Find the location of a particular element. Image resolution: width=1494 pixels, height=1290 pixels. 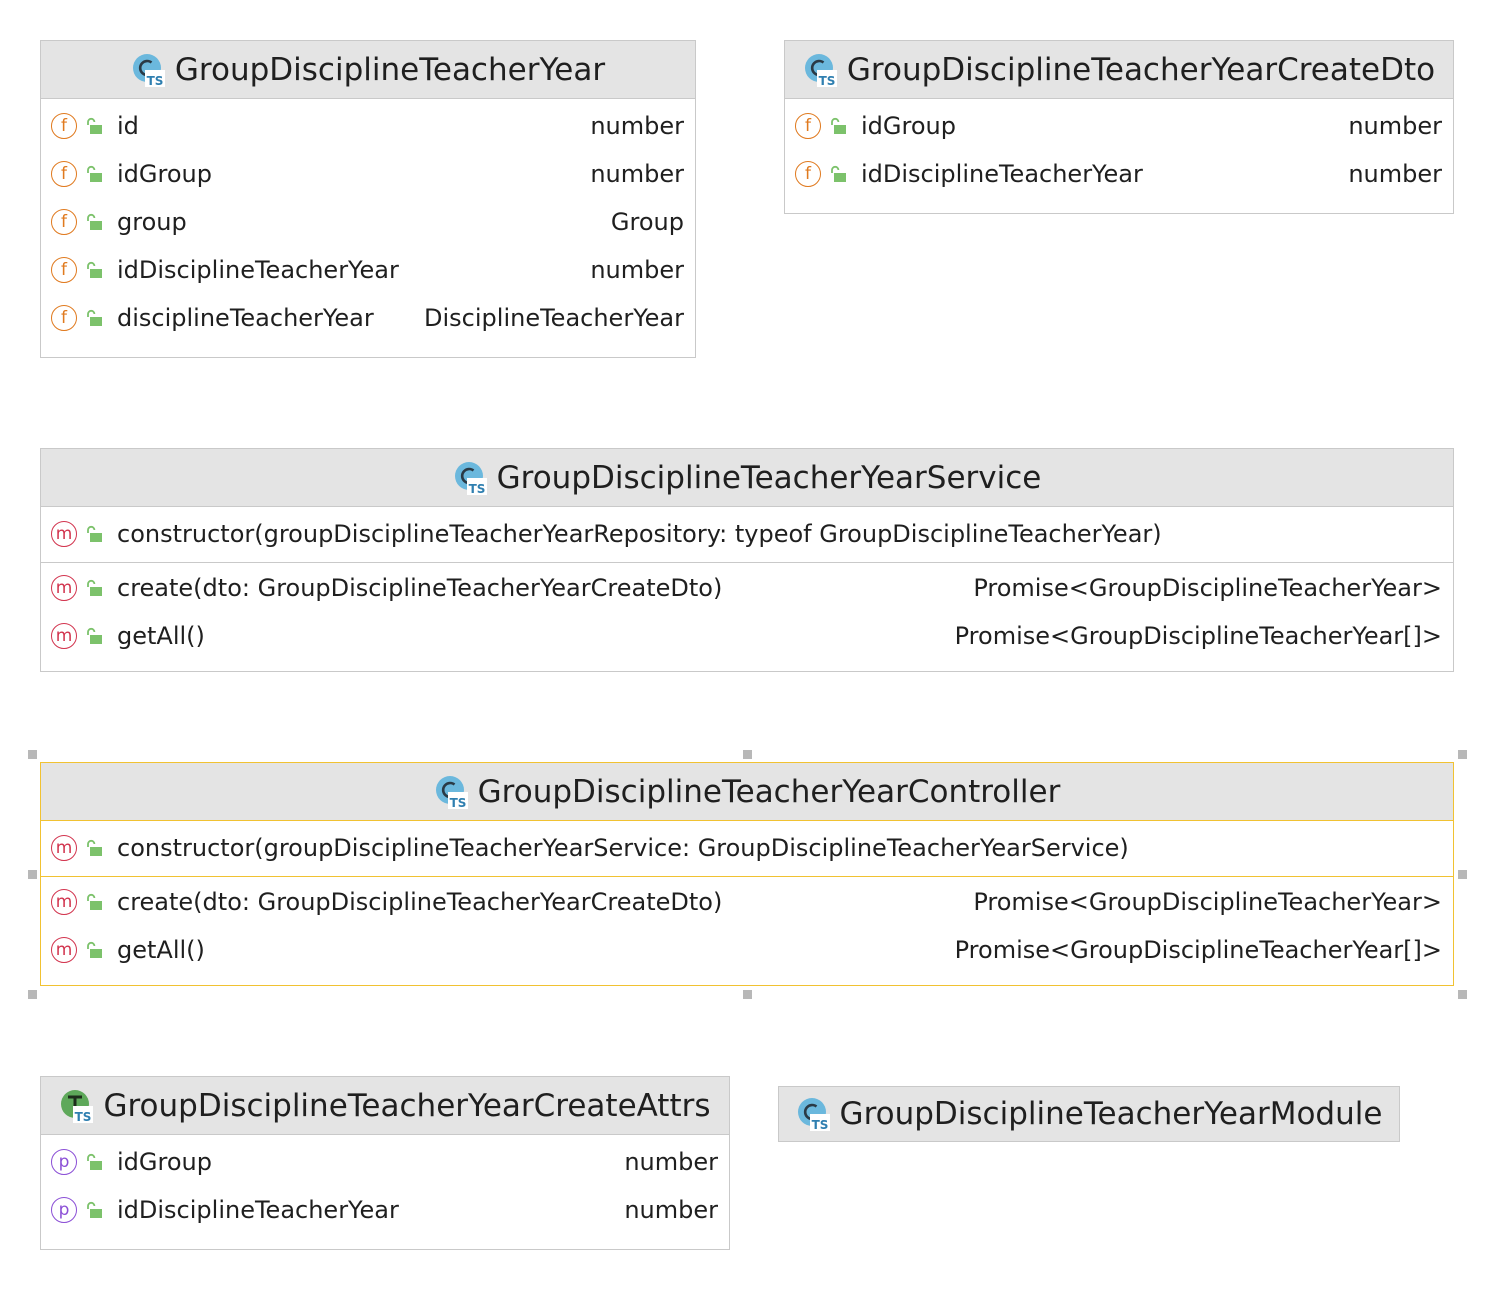

property-row: p idDisciplineTeacherYear number is located at coordinates (385, 1210).